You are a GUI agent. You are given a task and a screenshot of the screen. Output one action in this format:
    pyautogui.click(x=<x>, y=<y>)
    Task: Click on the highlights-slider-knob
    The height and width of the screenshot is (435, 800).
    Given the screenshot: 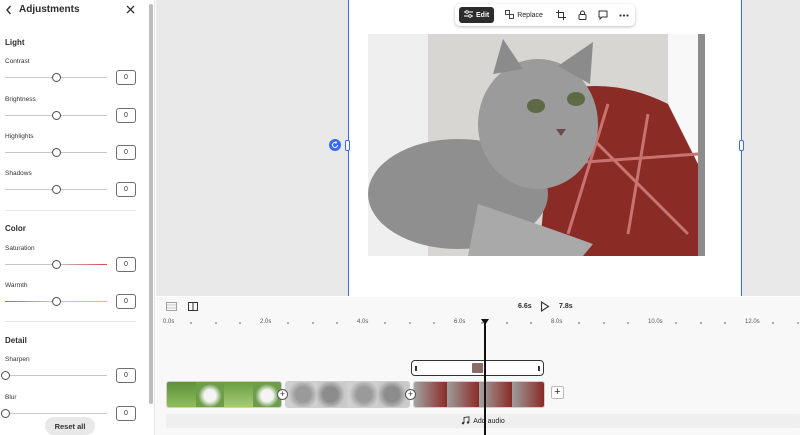 What is the action you would take?
    pyautogui.click(x=56, y=152)
    